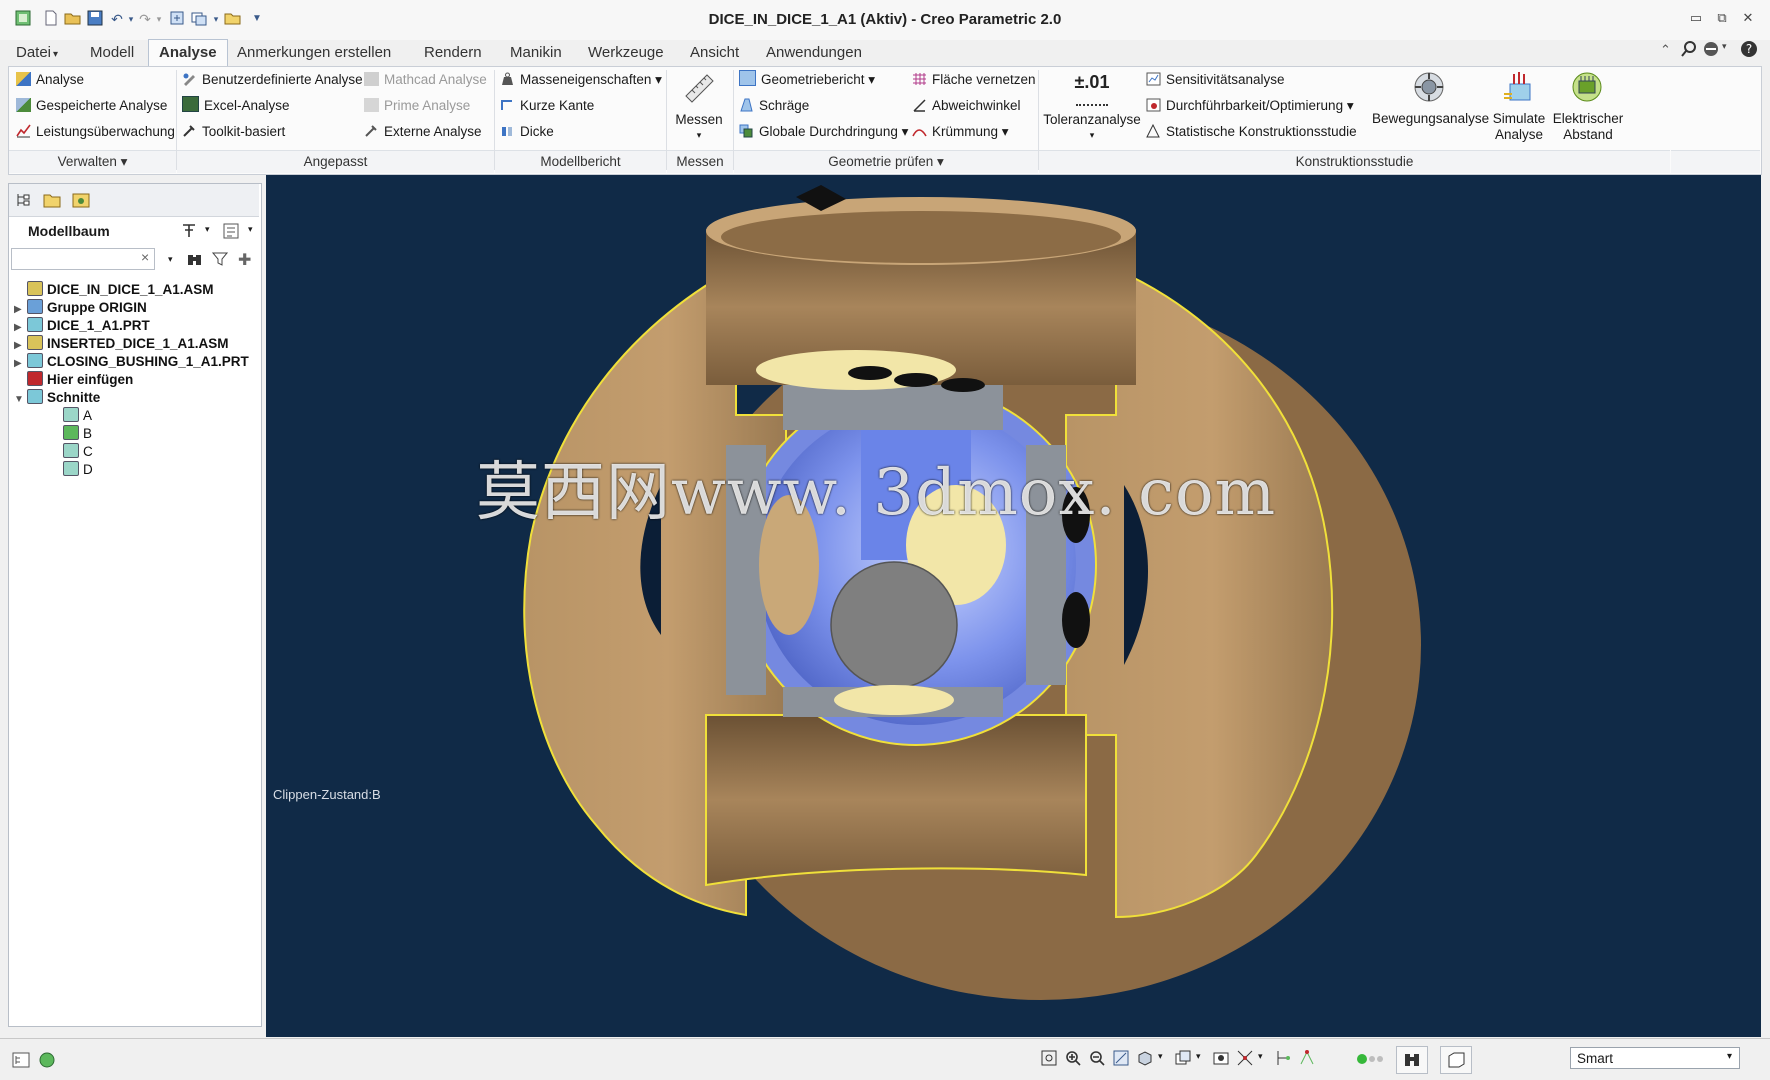 The width and height of the screenshot is (1770, 1080). Describe the element at coordinates (1655, 1058) in the screenshot. I see `selection-filter-select: Smart` at that location.